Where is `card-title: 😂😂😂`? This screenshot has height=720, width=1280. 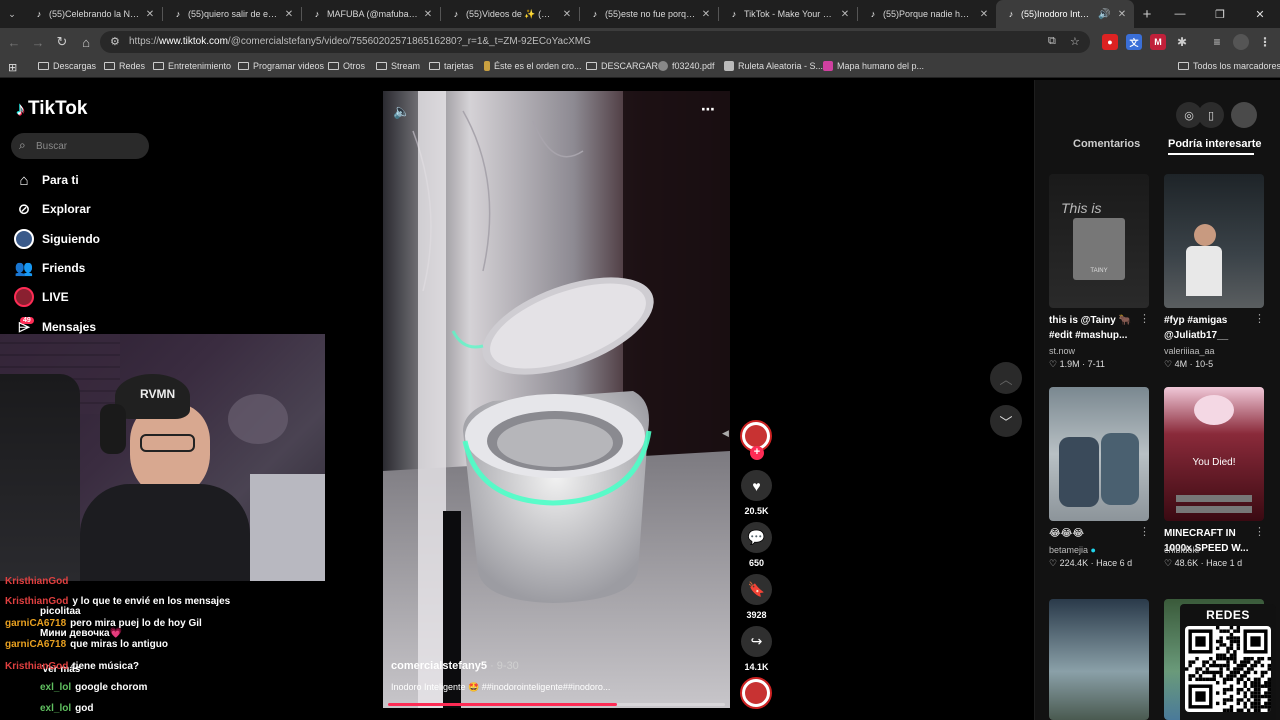 card-title: 😂😂😂 is located at coordinates (1099, 533).